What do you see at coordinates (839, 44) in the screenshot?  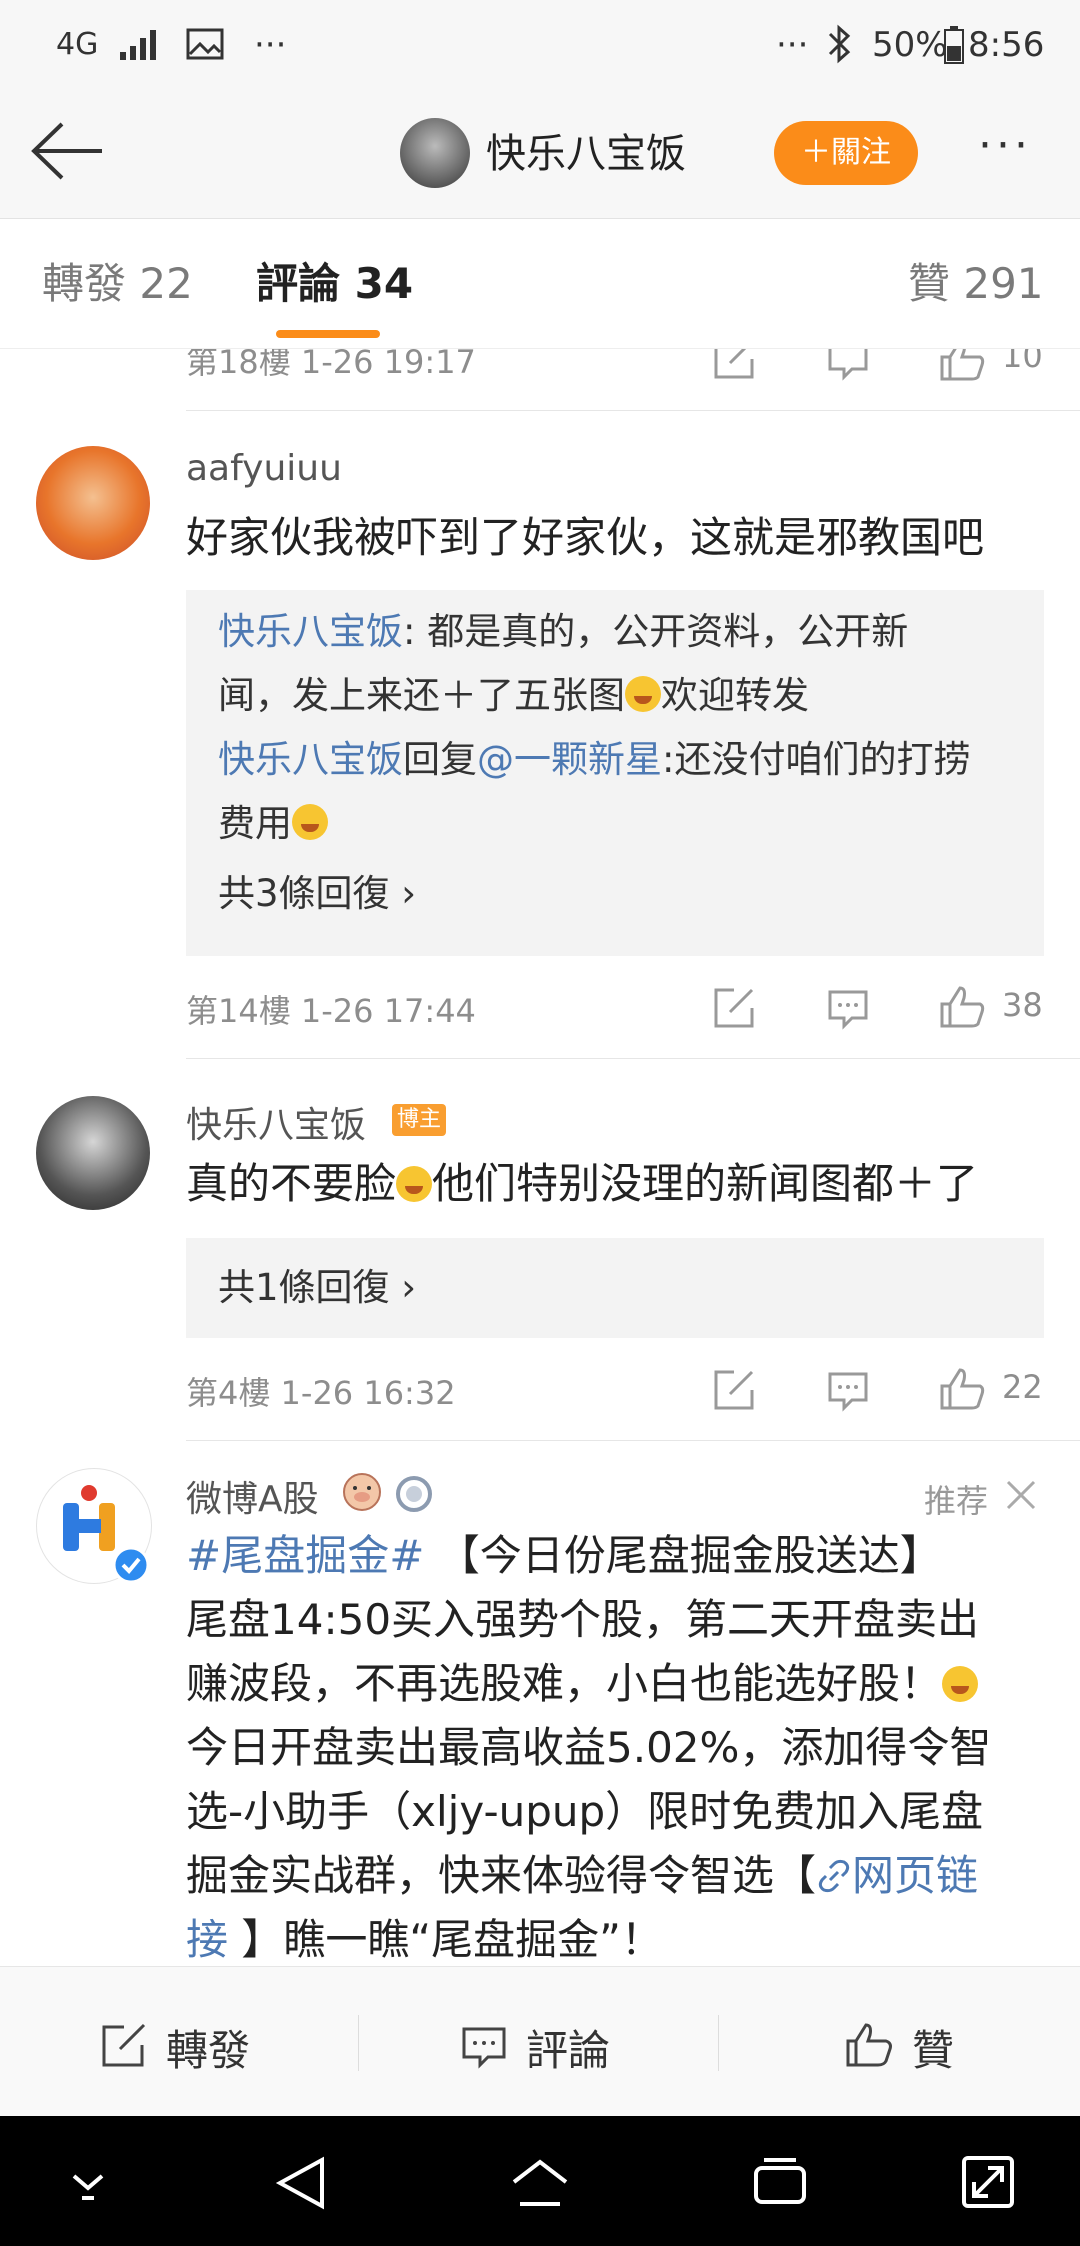 I see `bluetooth-icon` at bounding box center [839, 44].